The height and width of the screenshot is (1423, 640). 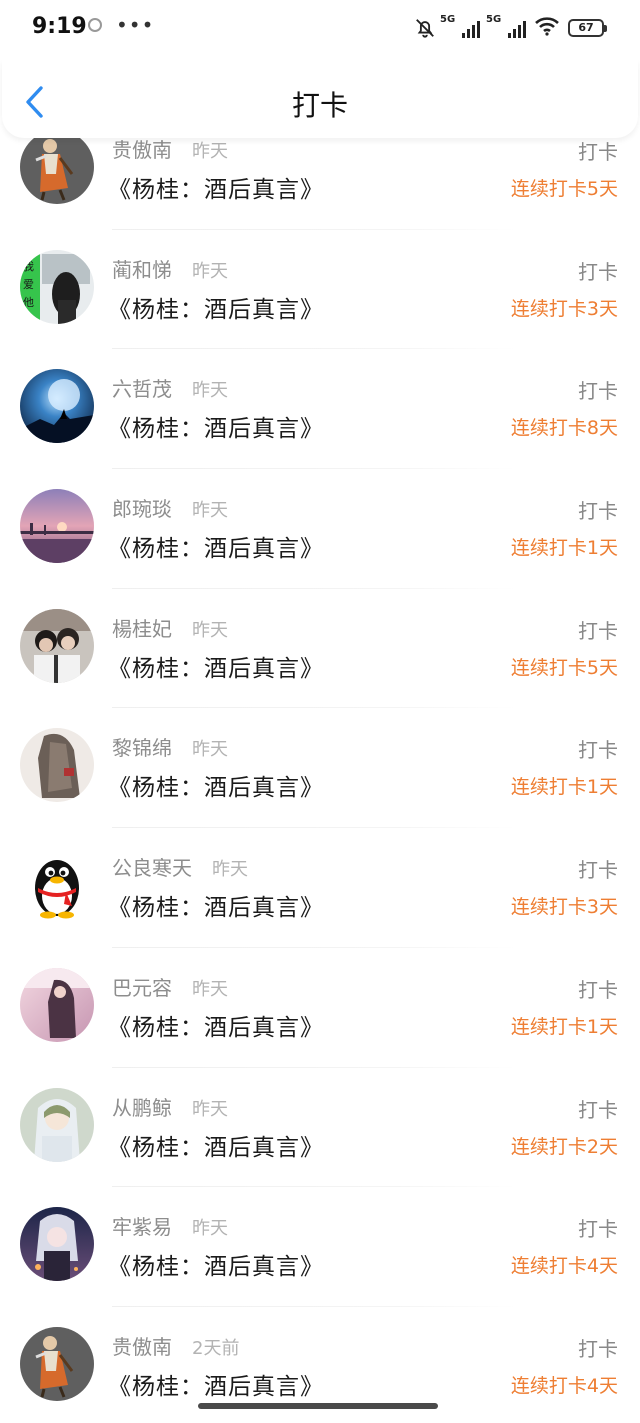 I want to click on svg-text: 他, so click(x=28, y=302).